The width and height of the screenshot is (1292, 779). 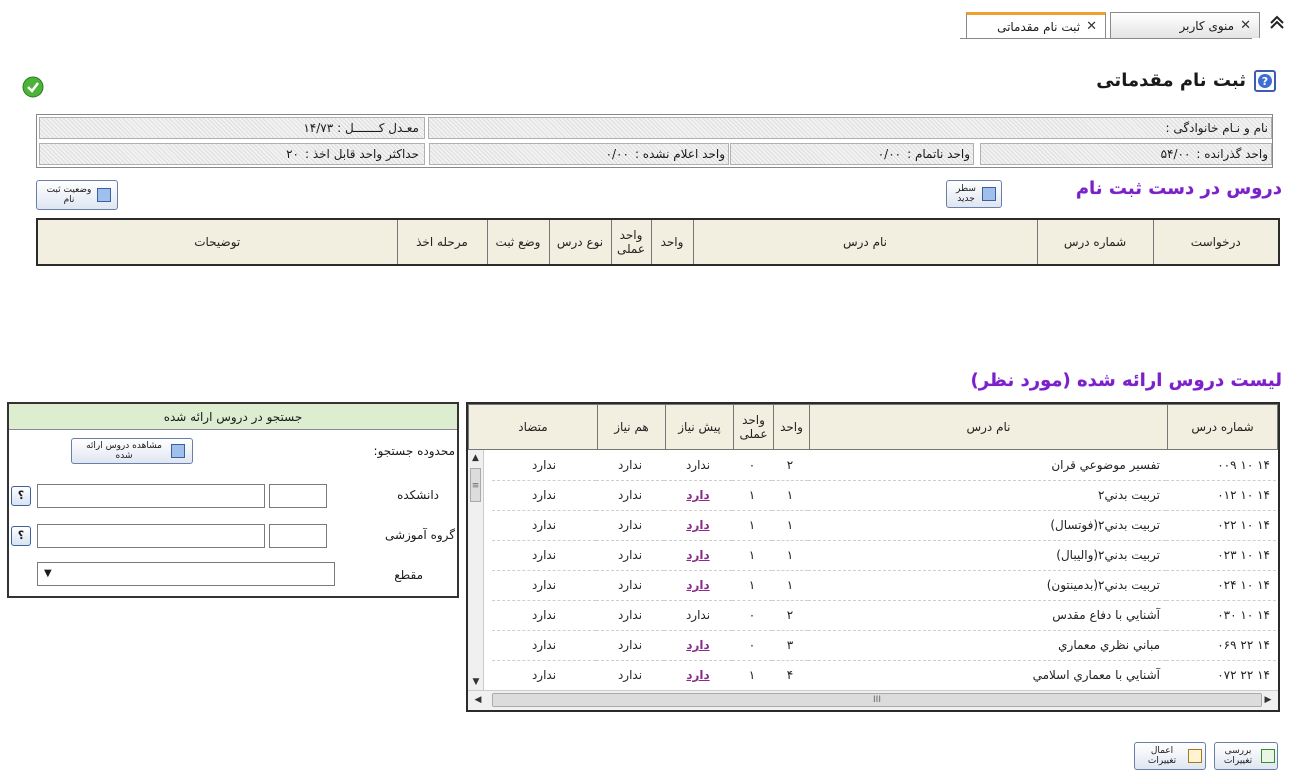 What do you see at coordinates (1185, 25) in the screenshot?
I see `tab-user-menu: ✕ منوی کاربر` at bounding box center [1185, 25].